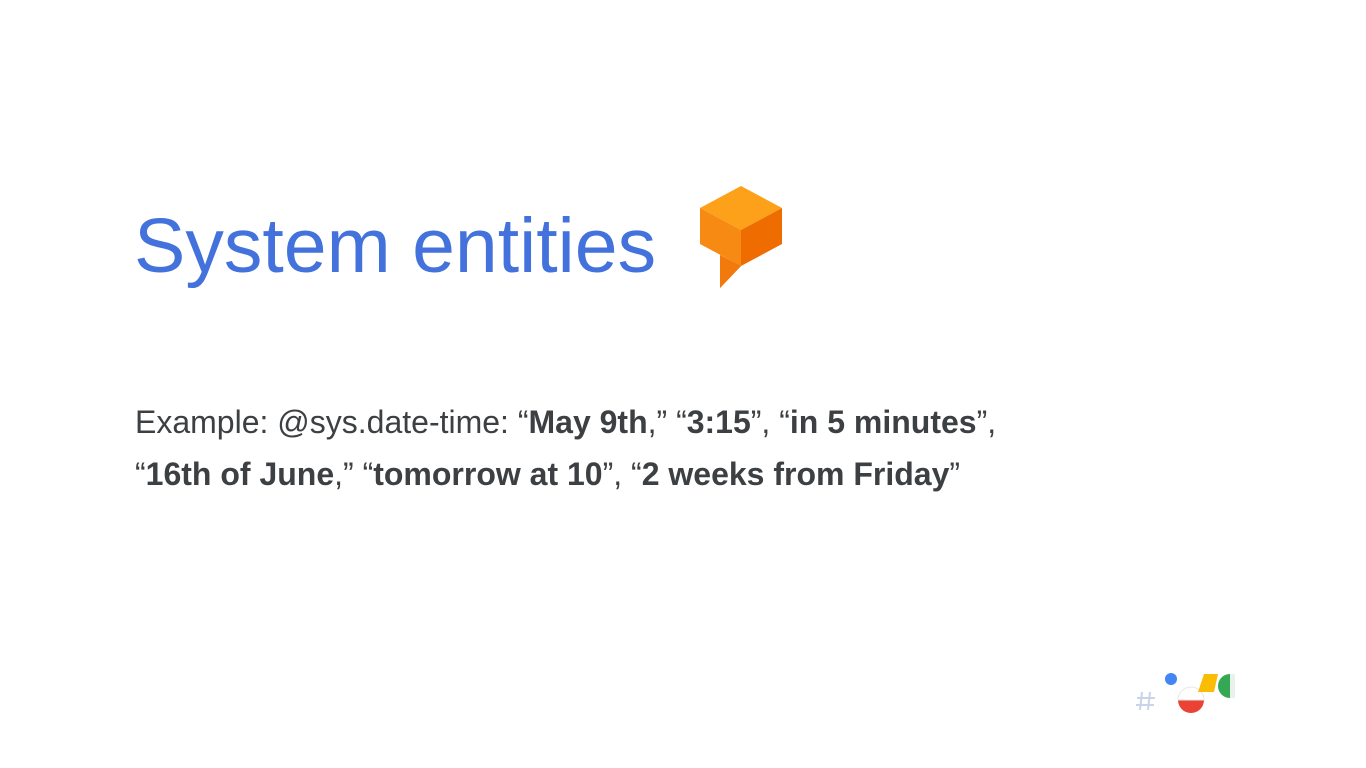 This screenshot has height=768, width=1366. What do you see at coordinates (395, 246) in the screenshot?
I see `slide-title: System entities` at bounding box center [395, 246].